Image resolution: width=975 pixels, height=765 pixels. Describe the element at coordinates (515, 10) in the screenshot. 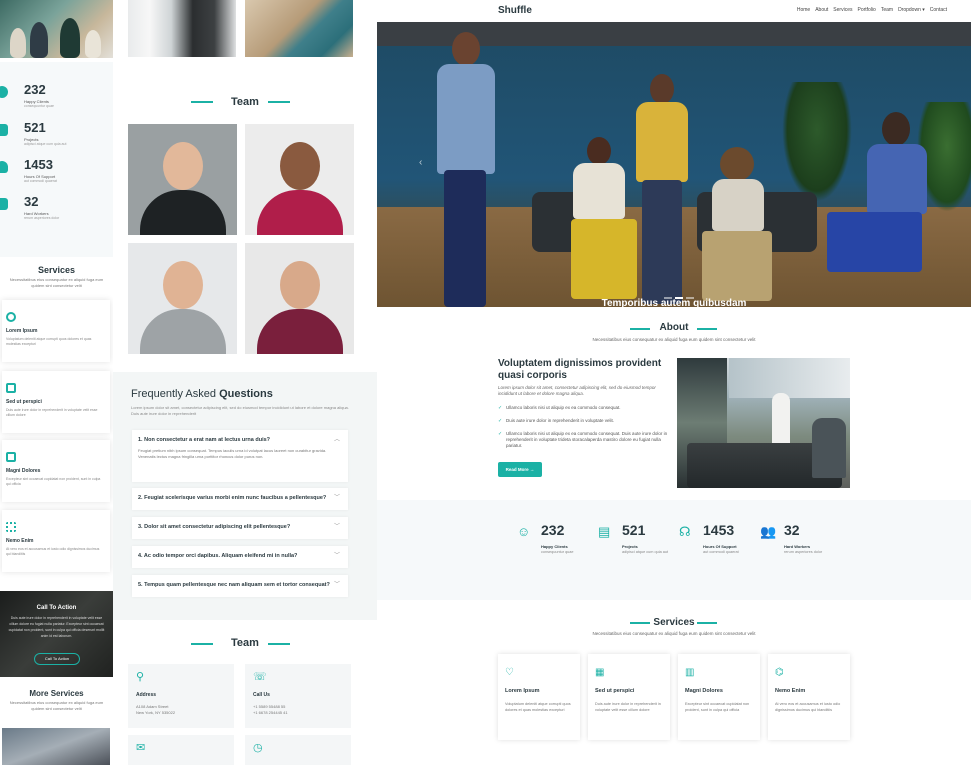

I see `site-logo: Shuffle` at that location.